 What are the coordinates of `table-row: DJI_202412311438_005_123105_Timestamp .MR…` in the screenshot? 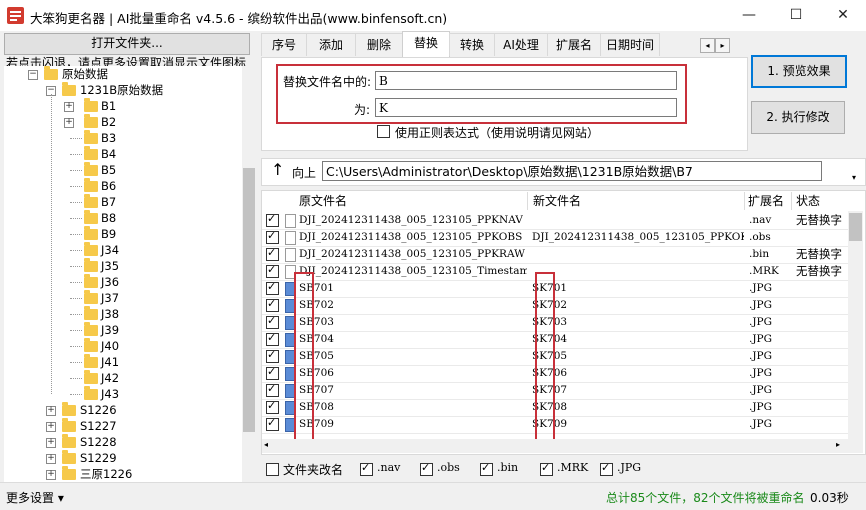 It's located at (555, 272).